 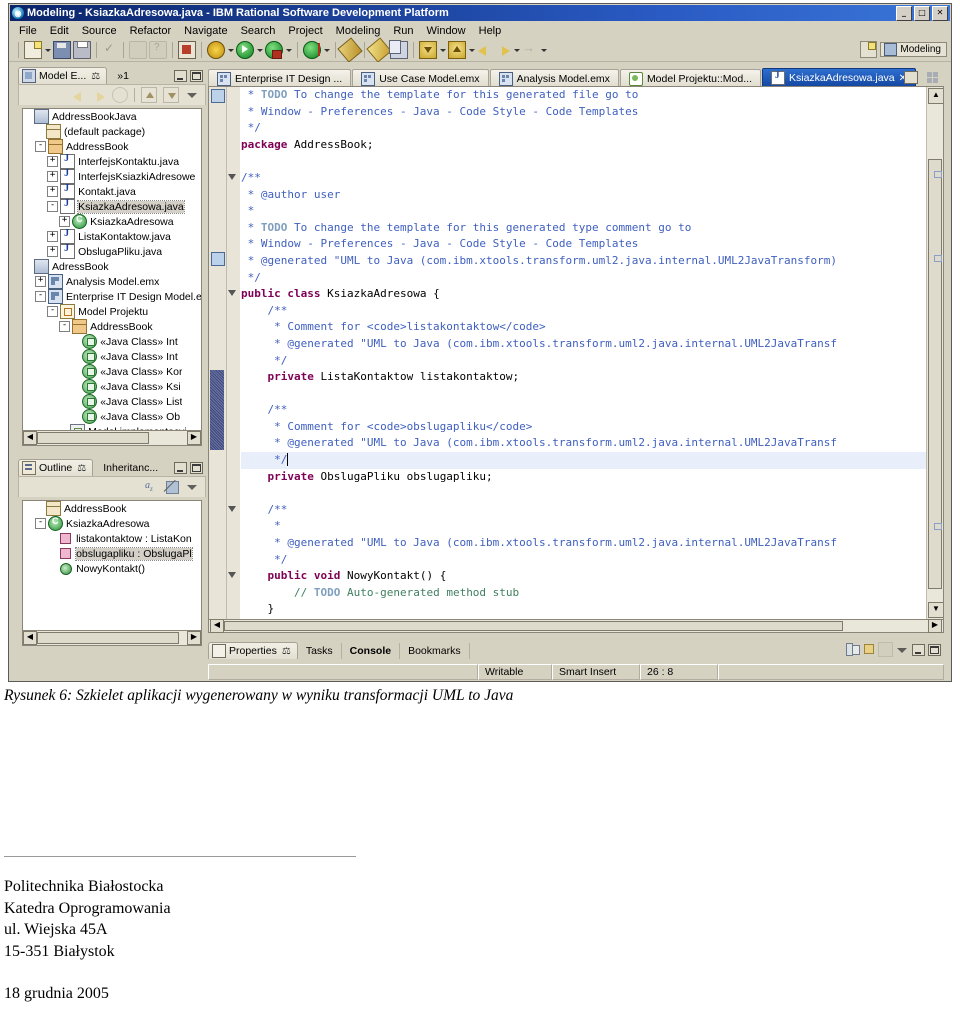 I want to click on debug-dropdown-icon, so click(x=230, y=50).